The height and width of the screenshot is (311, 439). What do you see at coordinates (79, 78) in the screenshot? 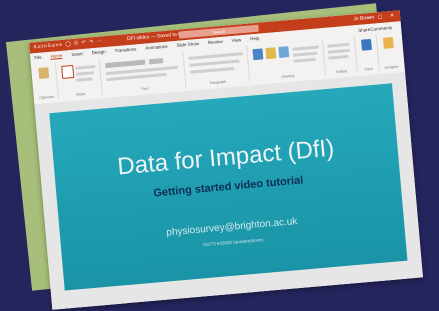
I see `group-slides: Slides` at bounding box center [79, 78].